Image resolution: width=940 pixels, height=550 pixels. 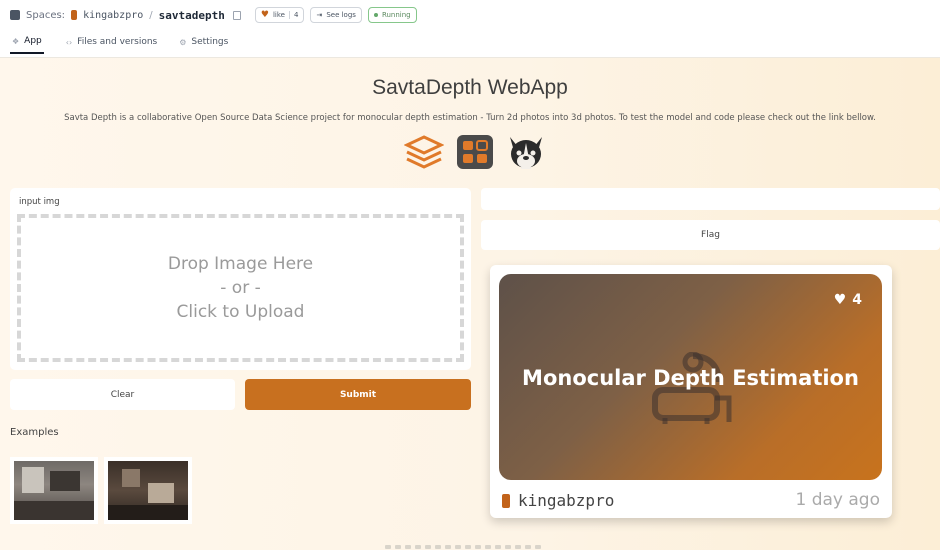 I want to click on status-badge: Running, so click(x=392, y=15).